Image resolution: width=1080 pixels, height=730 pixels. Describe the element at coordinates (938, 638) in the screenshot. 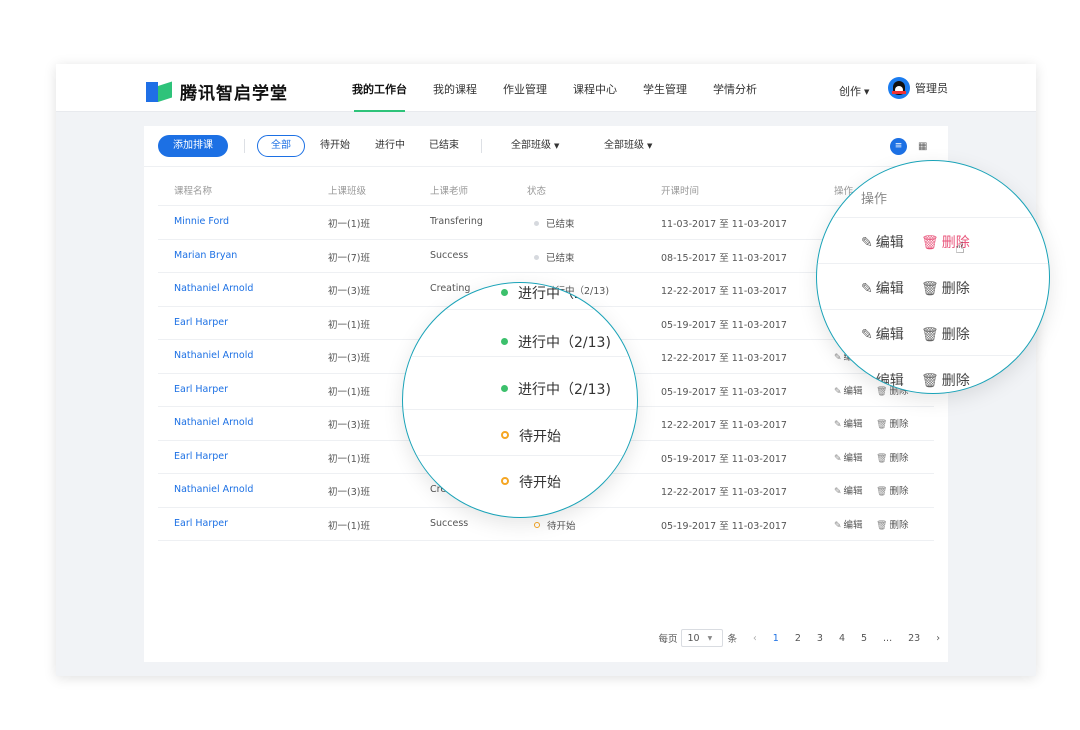

I see `next-page-icon: ›` at that location.